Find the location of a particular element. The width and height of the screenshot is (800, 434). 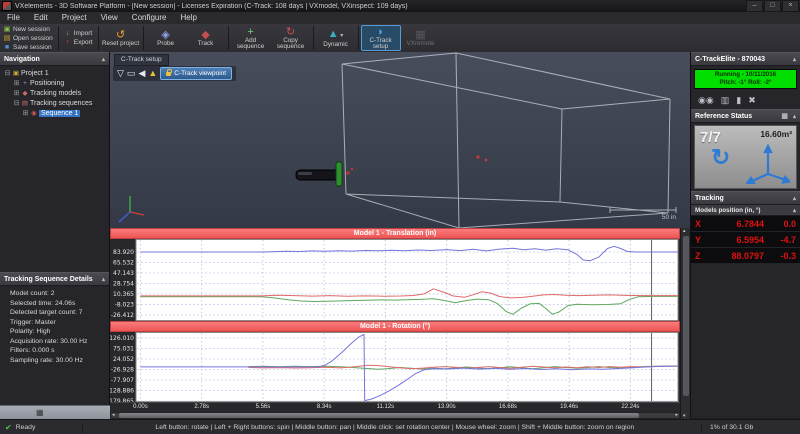

time-tick-label: 22.24s is located at coordinates (630, 407).